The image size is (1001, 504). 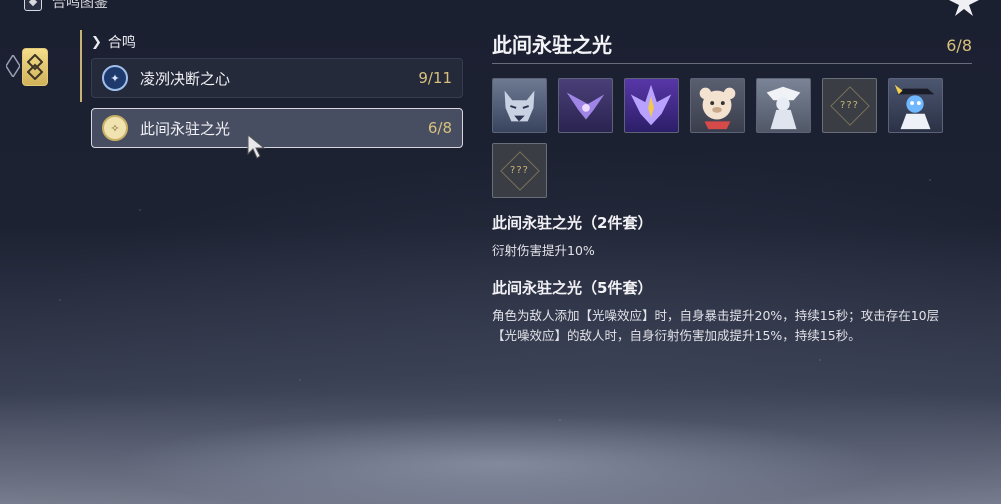 I want to click on set-list: ❯ 合鸣 ✦ 凌冽决断之心 9/11 ✧ 此间永驻之光 6/8, so click(x=277, y=89).